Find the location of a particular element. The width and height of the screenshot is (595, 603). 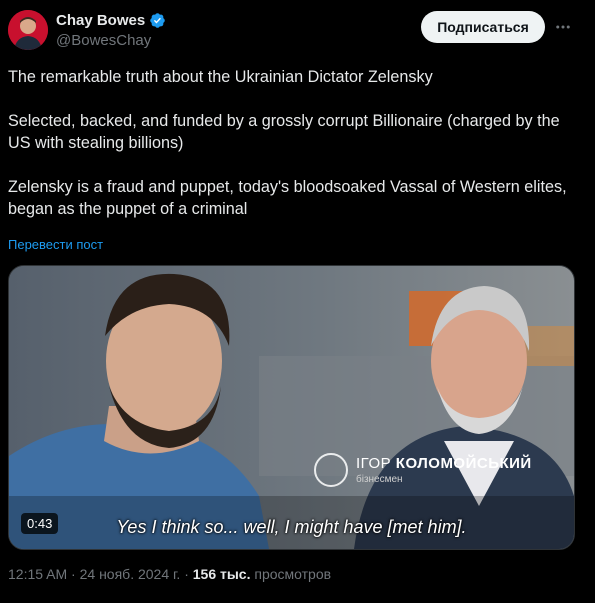

lower-third-name: ІГОР КОЛОМОЙСЬКИЙ is located at coordinates (444, 463).